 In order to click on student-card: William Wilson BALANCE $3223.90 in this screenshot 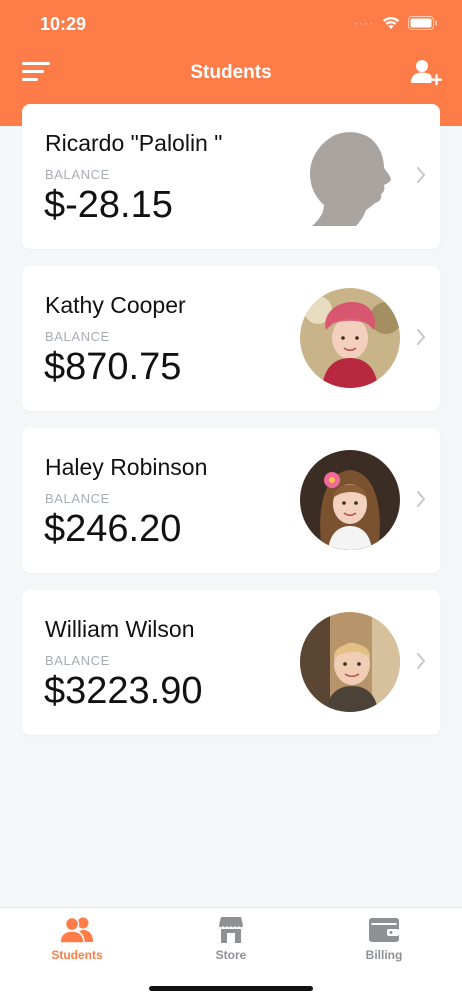, I will do `click(231, 662)`.